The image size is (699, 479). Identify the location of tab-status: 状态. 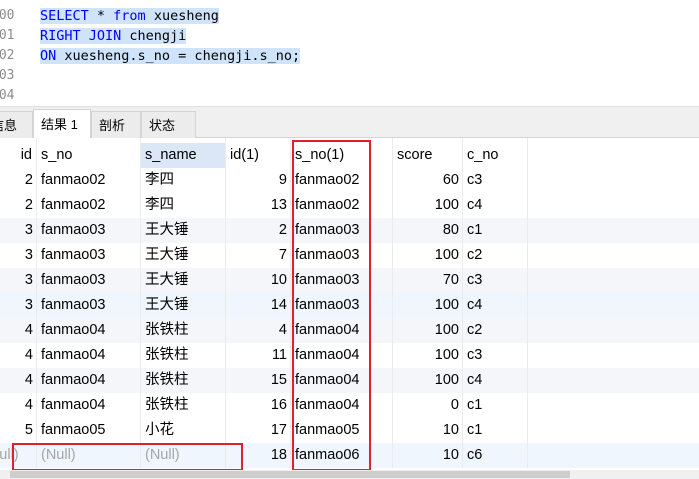
(168, 124).